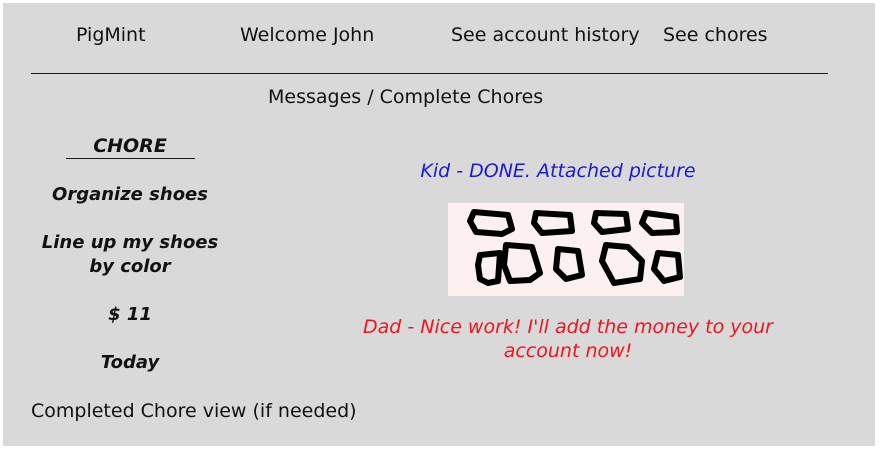 This screenshot has height=449, width=880. Describe the element at coordinates (130, 146) in the screenshot. I see `chore-header: CHORE` at that location.